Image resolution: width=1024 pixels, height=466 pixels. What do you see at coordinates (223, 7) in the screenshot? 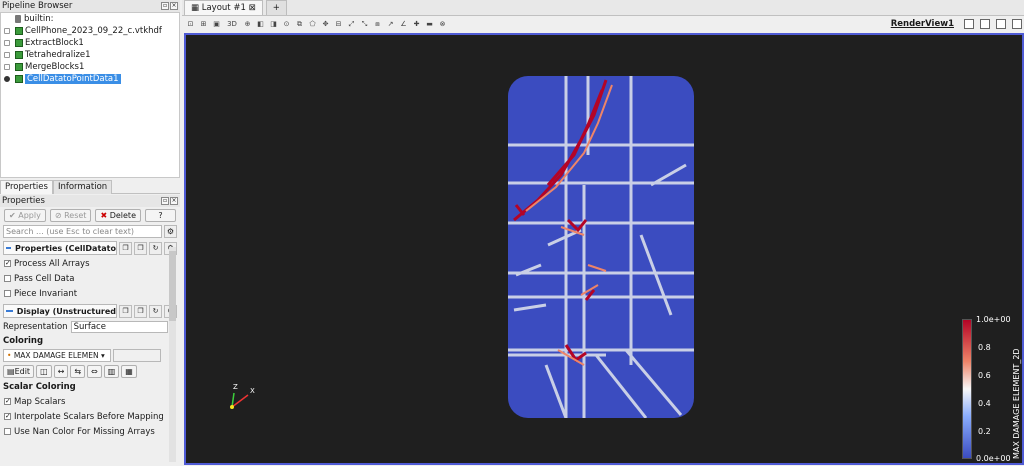
I see `tab-layout-1: ▦ Layout #1 ⊠` at bounding box center [223, 7].